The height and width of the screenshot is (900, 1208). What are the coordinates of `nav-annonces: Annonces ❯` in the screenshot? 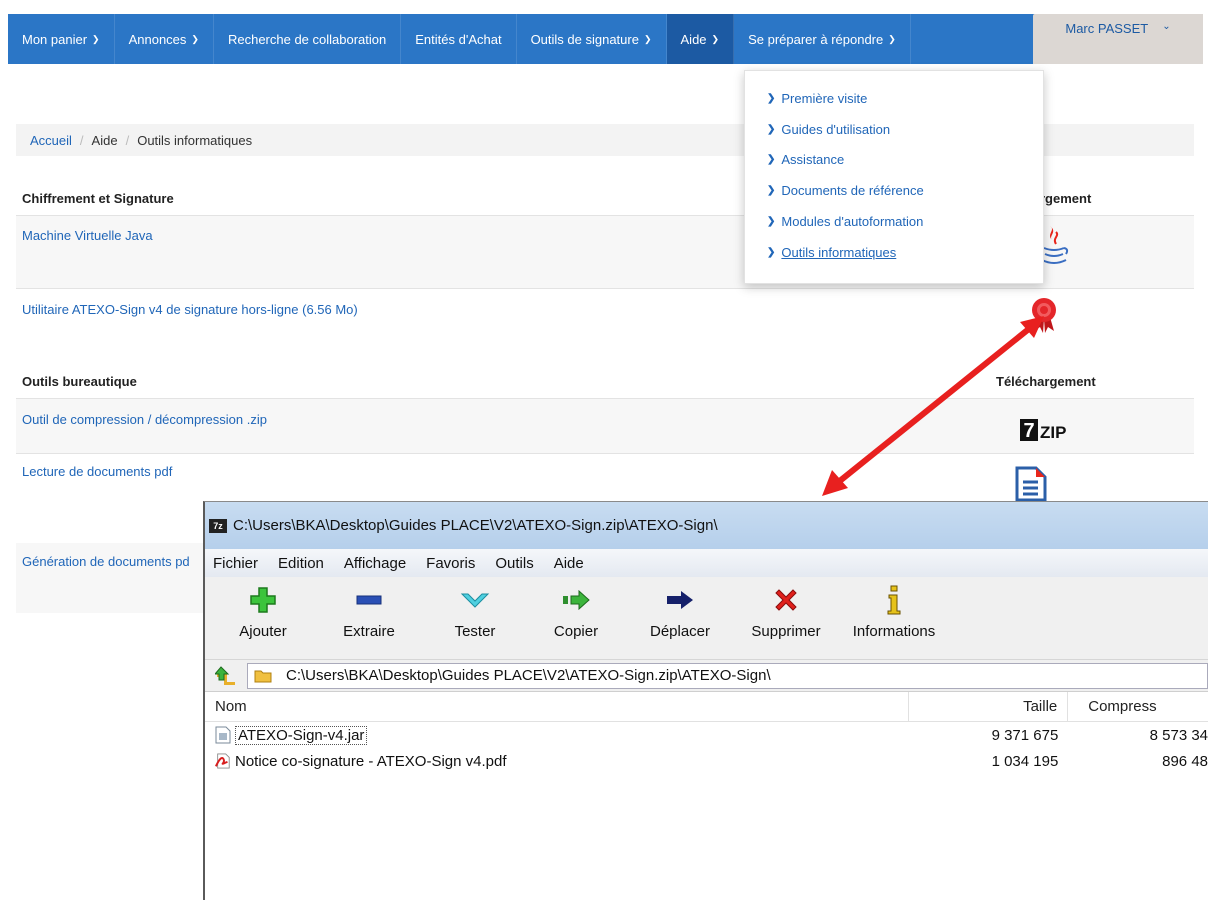 It's located at (164, 39).